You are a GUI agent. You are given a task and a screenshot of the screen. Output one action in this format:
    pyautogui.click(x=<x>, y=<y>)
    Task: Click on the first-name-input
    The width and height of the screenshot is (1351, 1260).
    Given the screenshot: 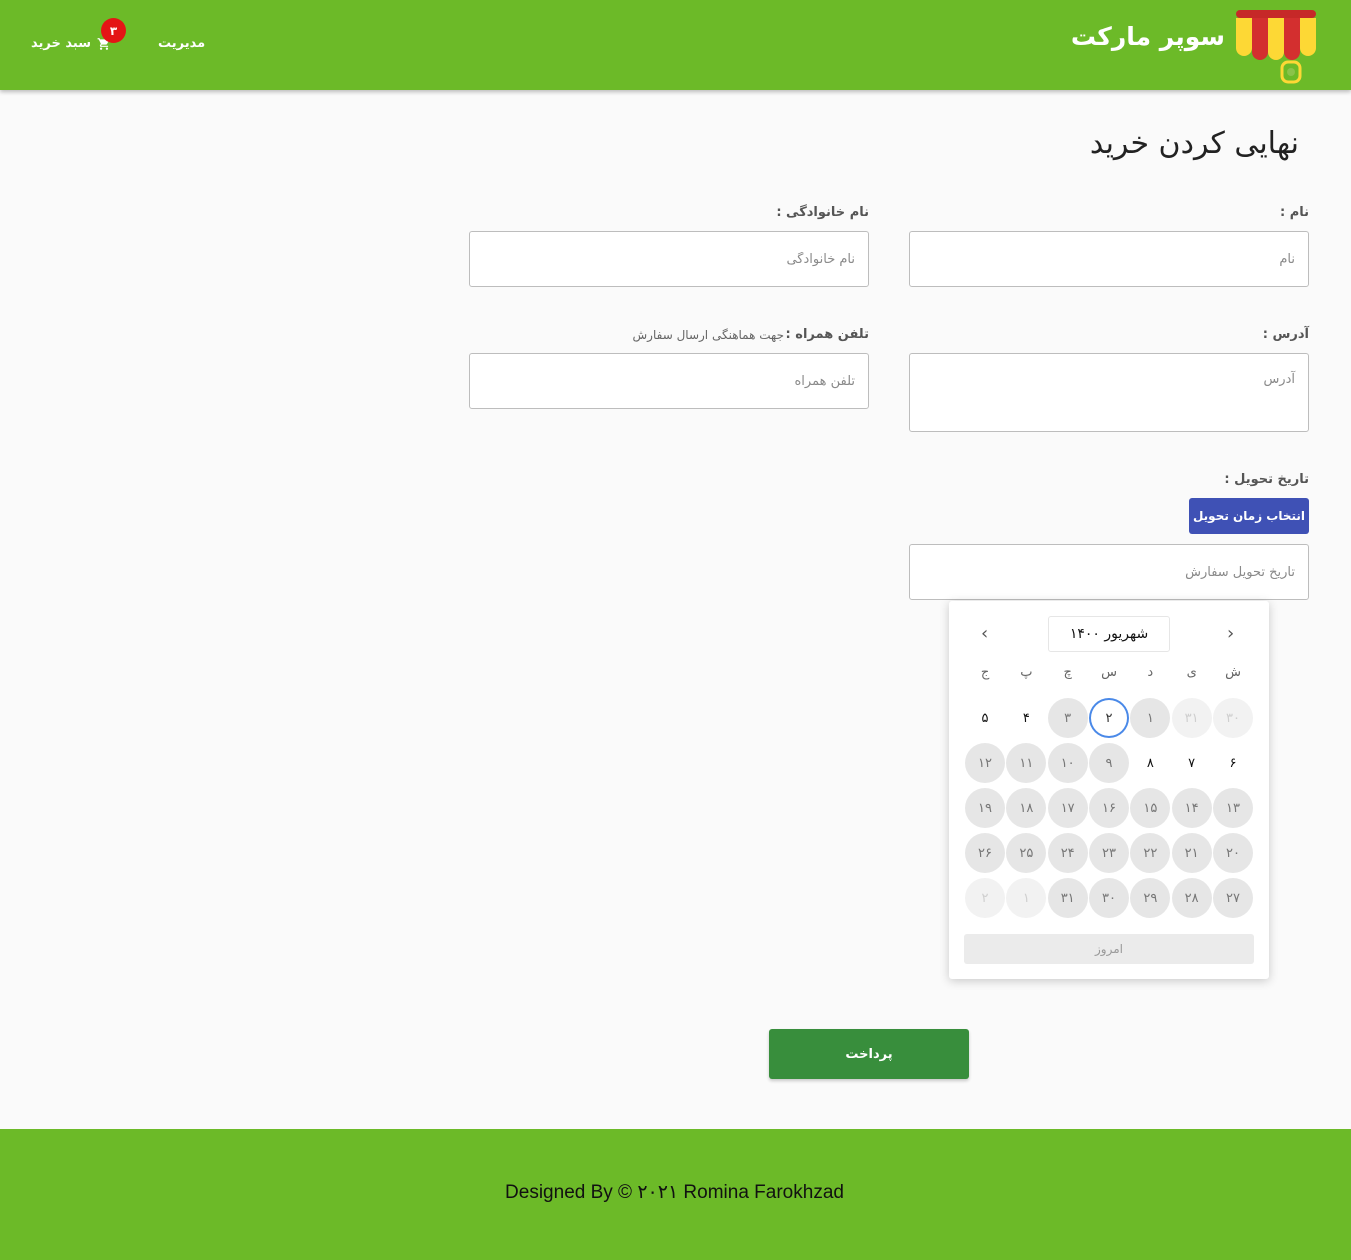 What is the action you would take?
    pyautogui.click(x=1109, y=259)
    